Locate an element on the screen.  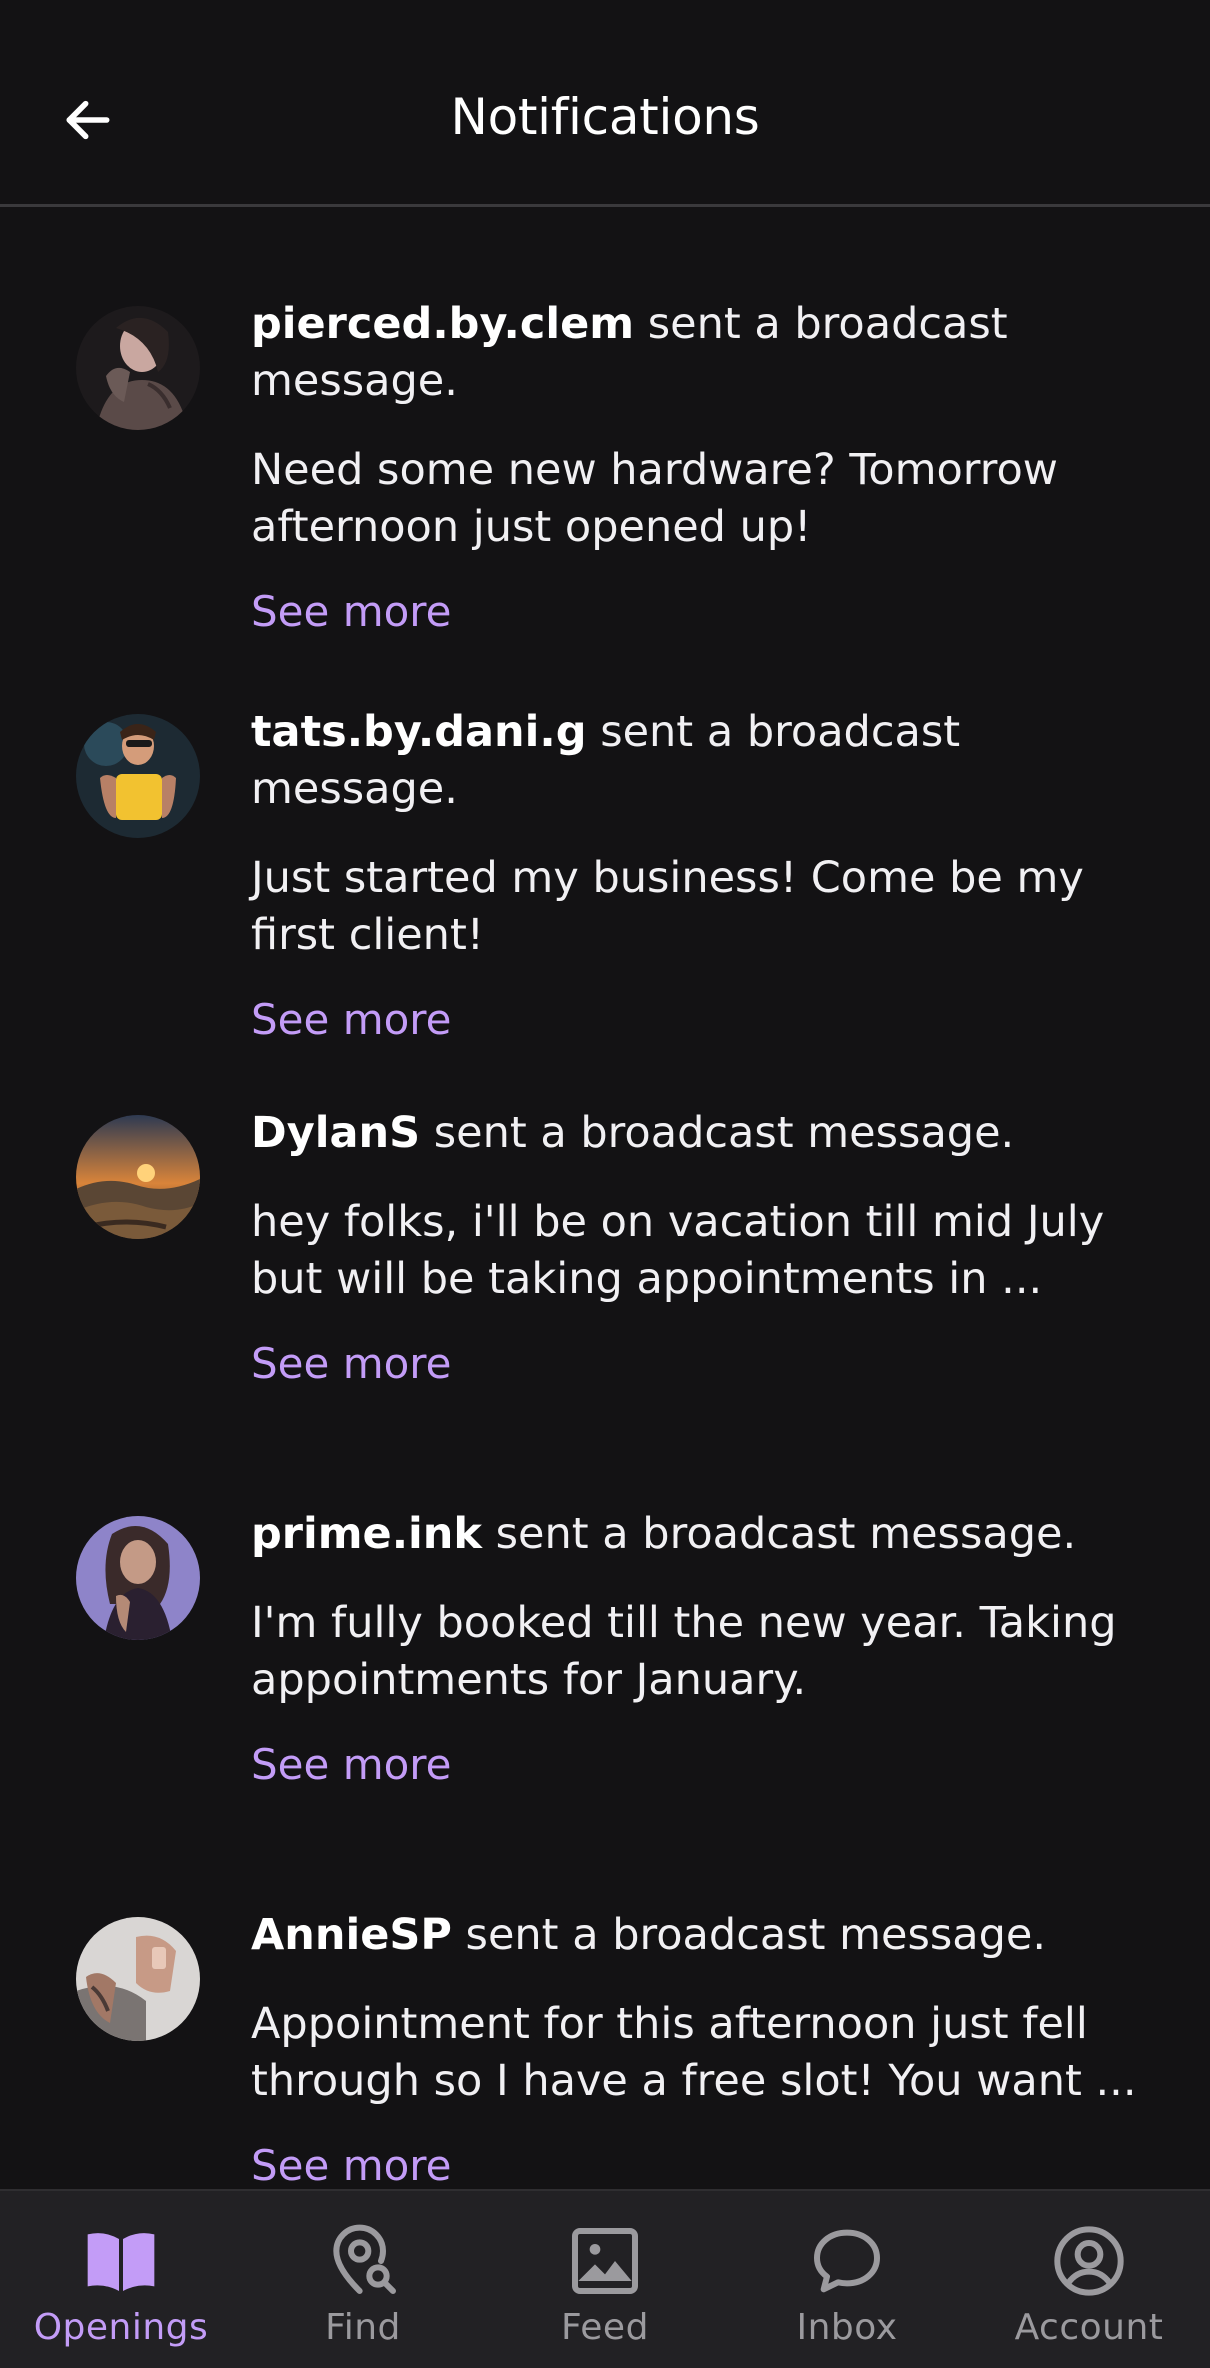
username: DylanS is located at coordinates (335, 1133).